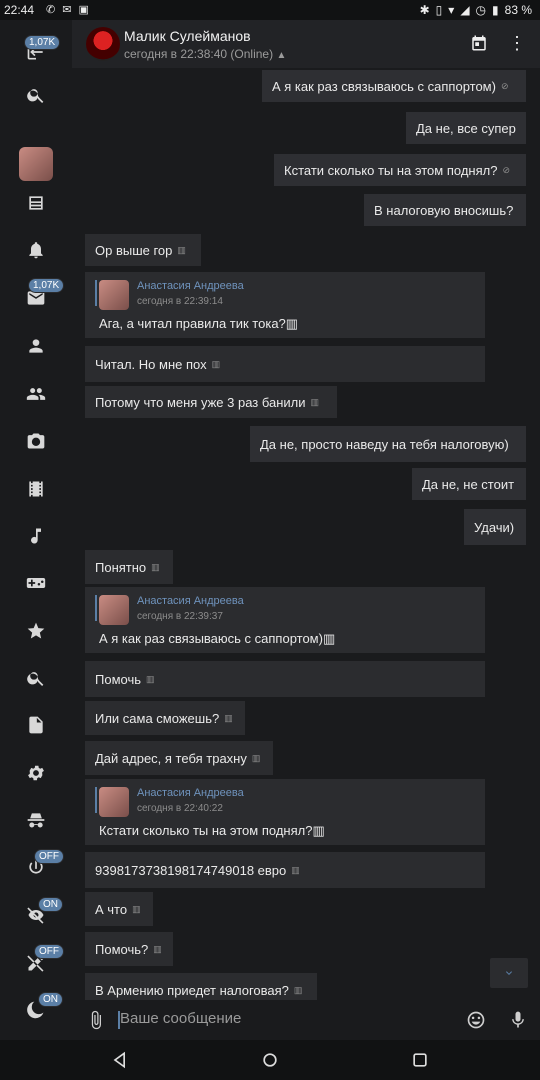 The height and width of the screenshot is (1080, 540). Describe the element at coordinates (50, 904) in the screenshot. I see `toggle-badge-2: ON` at that location.